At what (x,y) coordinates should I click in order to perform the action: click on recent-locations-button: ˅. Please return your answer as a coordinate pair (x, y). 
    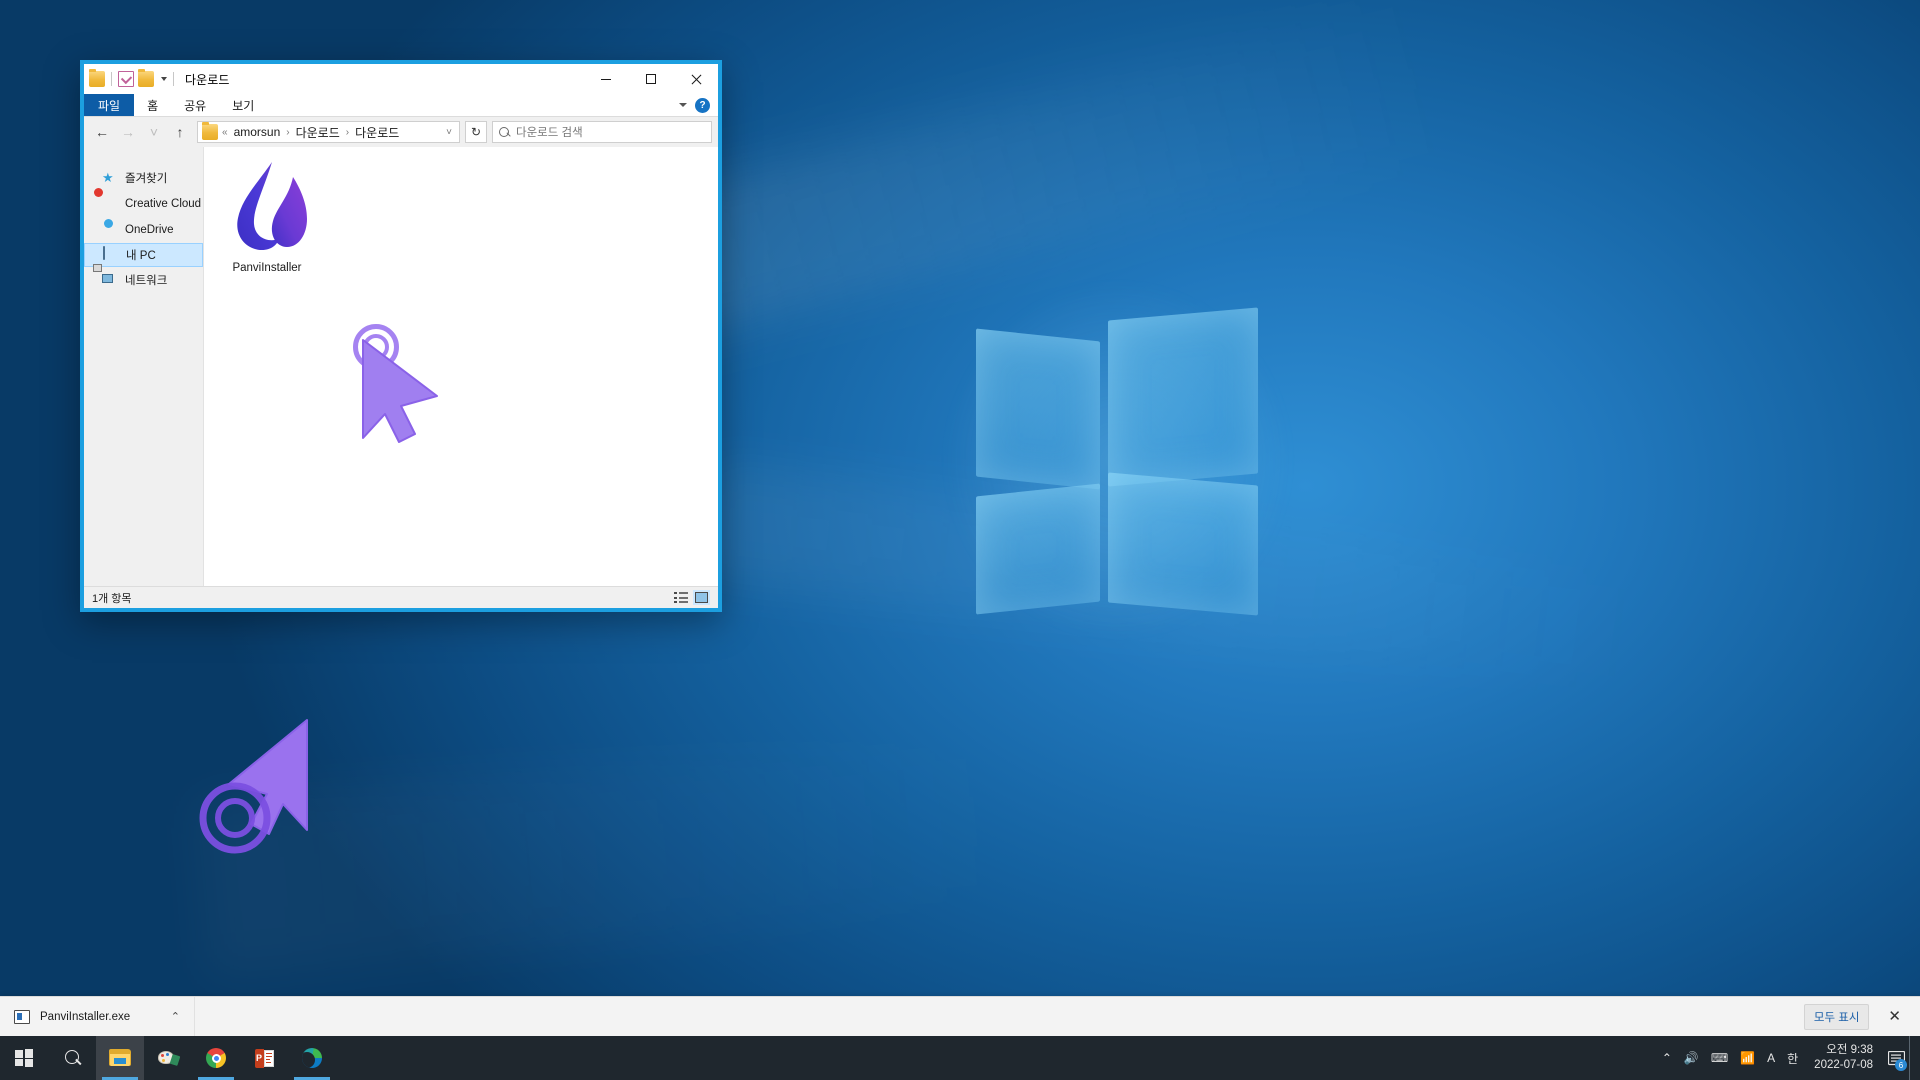
    Looking at the image, I should click on (154, 132).